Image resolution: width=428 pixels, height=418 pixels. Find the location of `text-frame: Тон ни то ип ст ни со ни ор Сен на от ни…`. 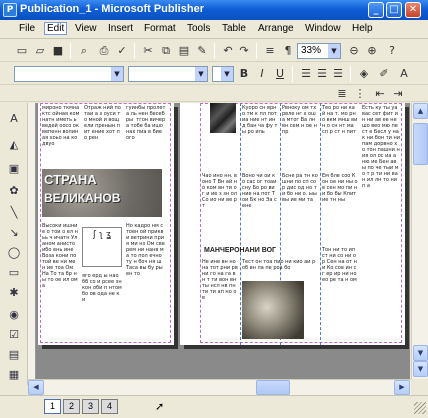

text-frame: Тон ни то ип ст ни со ни ор Сен на от ни… is located at coordinates (340, 294).